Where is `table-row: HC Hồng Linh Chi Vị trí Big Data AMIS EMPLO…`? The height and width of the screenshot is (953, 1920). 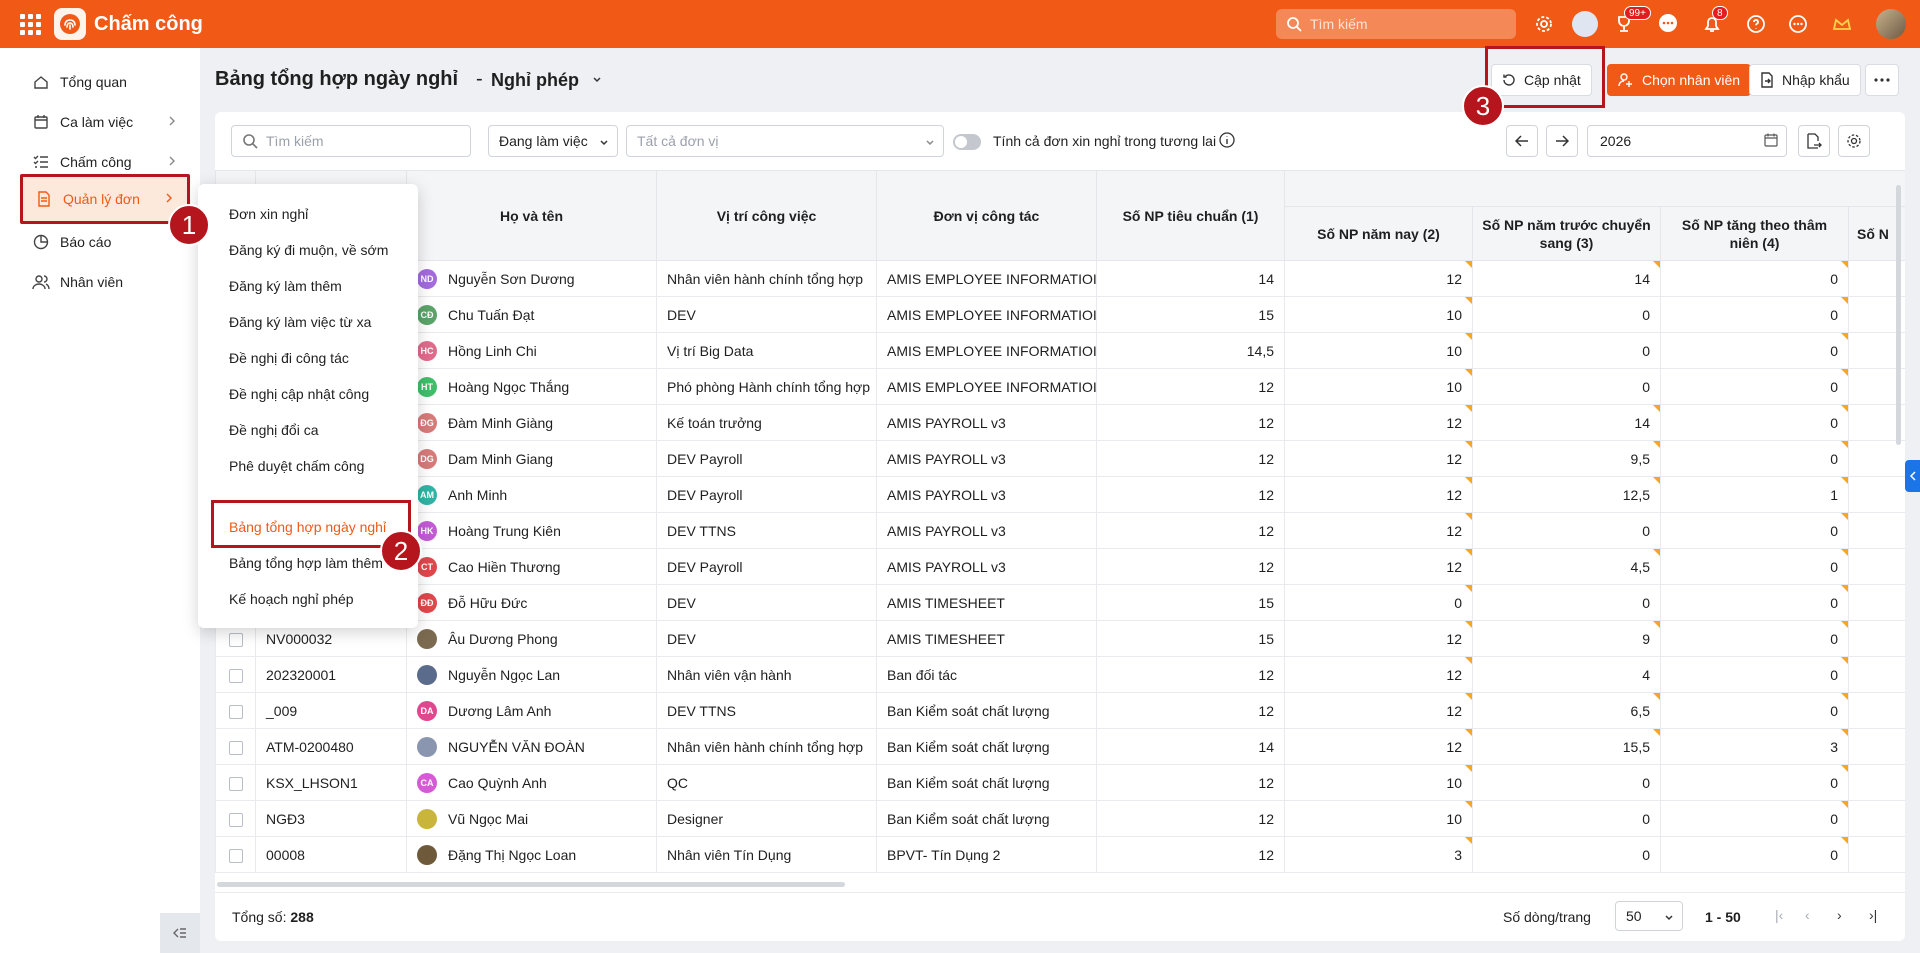
table-row: HC Hồng Linh Chi Vị trí Big Data AMIS EMPLO… is located at coordinates (1060, 350).